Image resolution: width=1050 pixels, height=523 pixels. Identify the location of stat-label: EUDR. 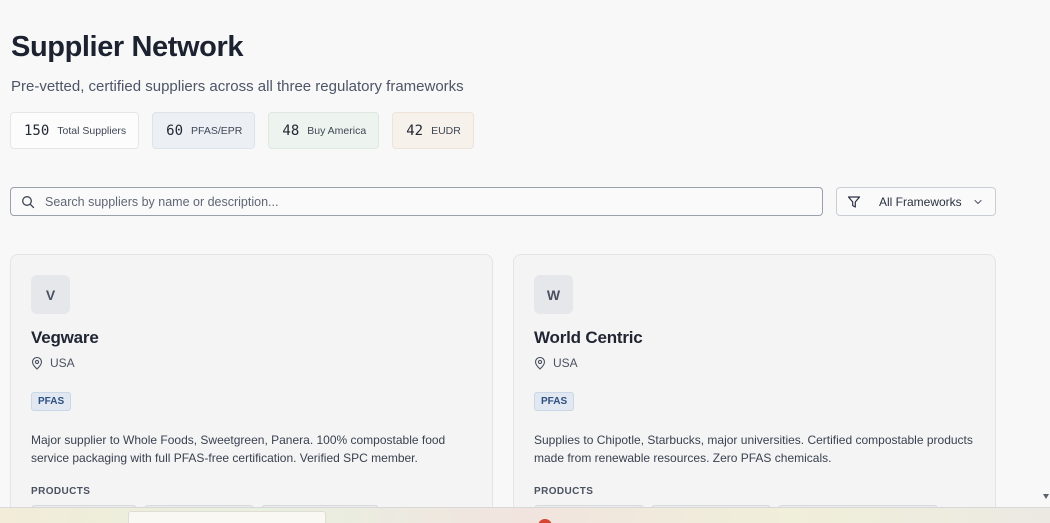
(446, 130).